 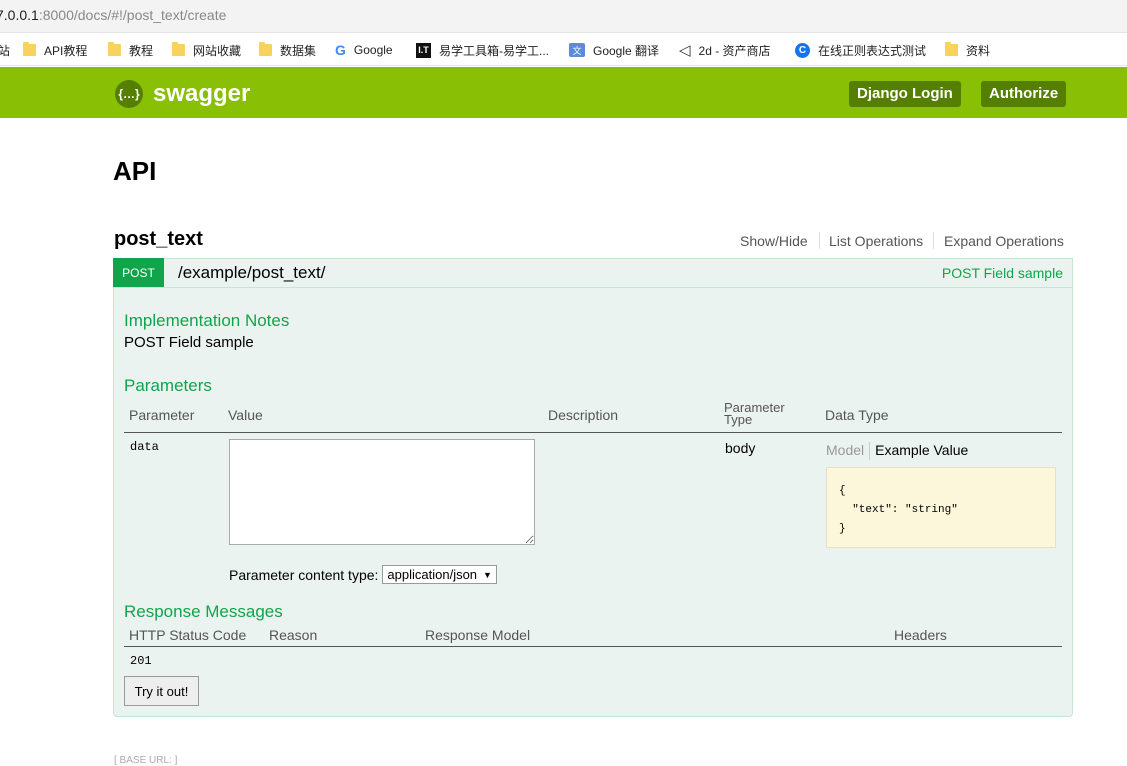 What do you see at coordinates (144, 447) in the screenshot?
I see `param-name: data` at bounding box center [144, 447].